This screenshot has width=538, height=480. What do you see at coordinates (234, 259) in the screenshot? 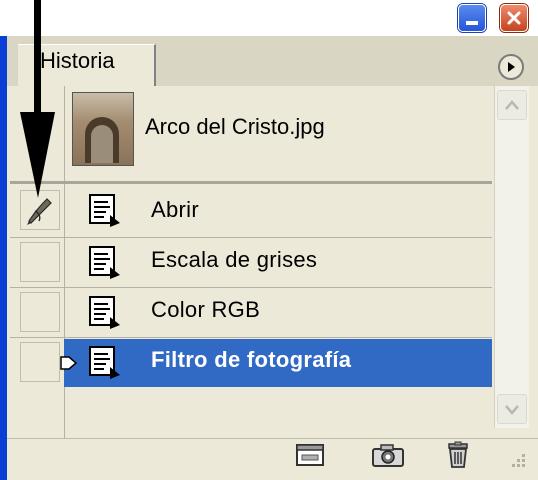
I see `history-state-label: Escala de grises` at bounding box center [234, 259].